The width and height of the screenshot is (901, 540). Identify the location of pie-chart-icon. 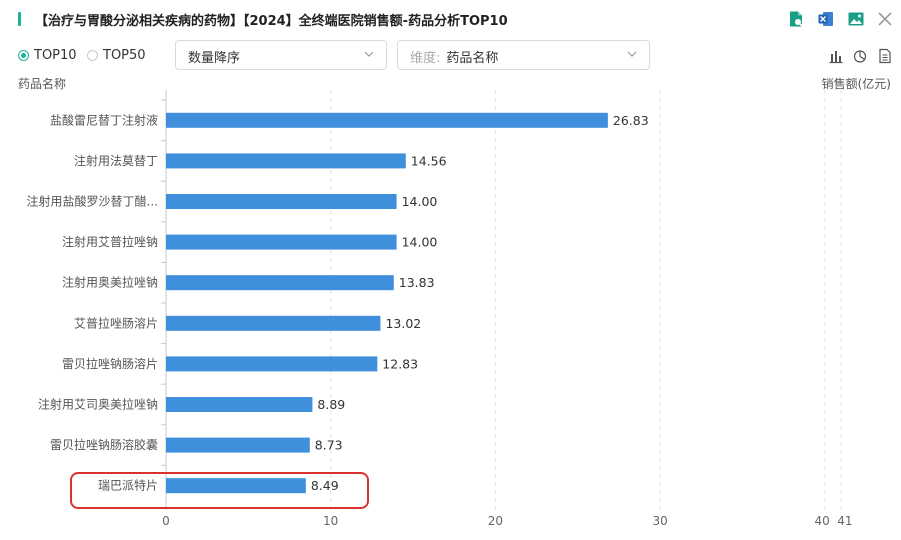
(860, 56).